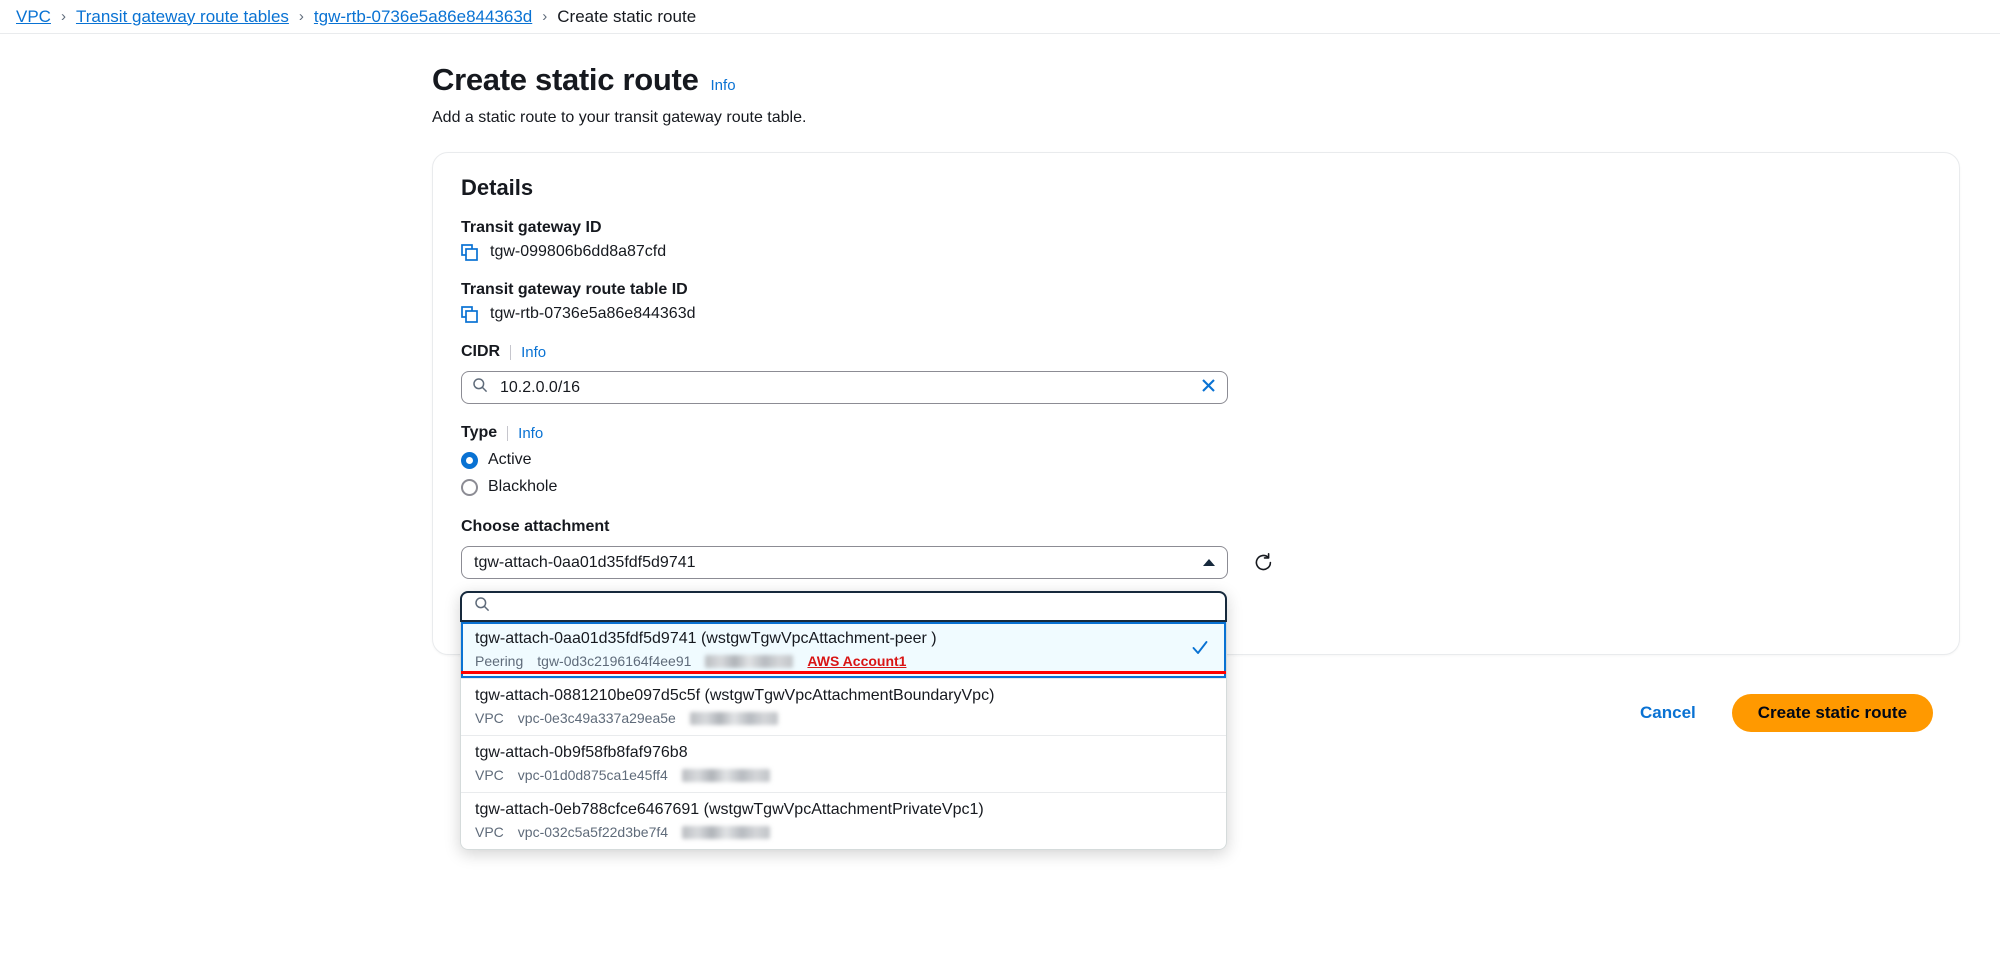 This screenshot has width=2000, height=956. Describe the element at coordinates (593, 313) in the screenshot. I see `transit-gateway-route-table-id-value: tgw-rtb-0736e5a86e844363d` at that location.